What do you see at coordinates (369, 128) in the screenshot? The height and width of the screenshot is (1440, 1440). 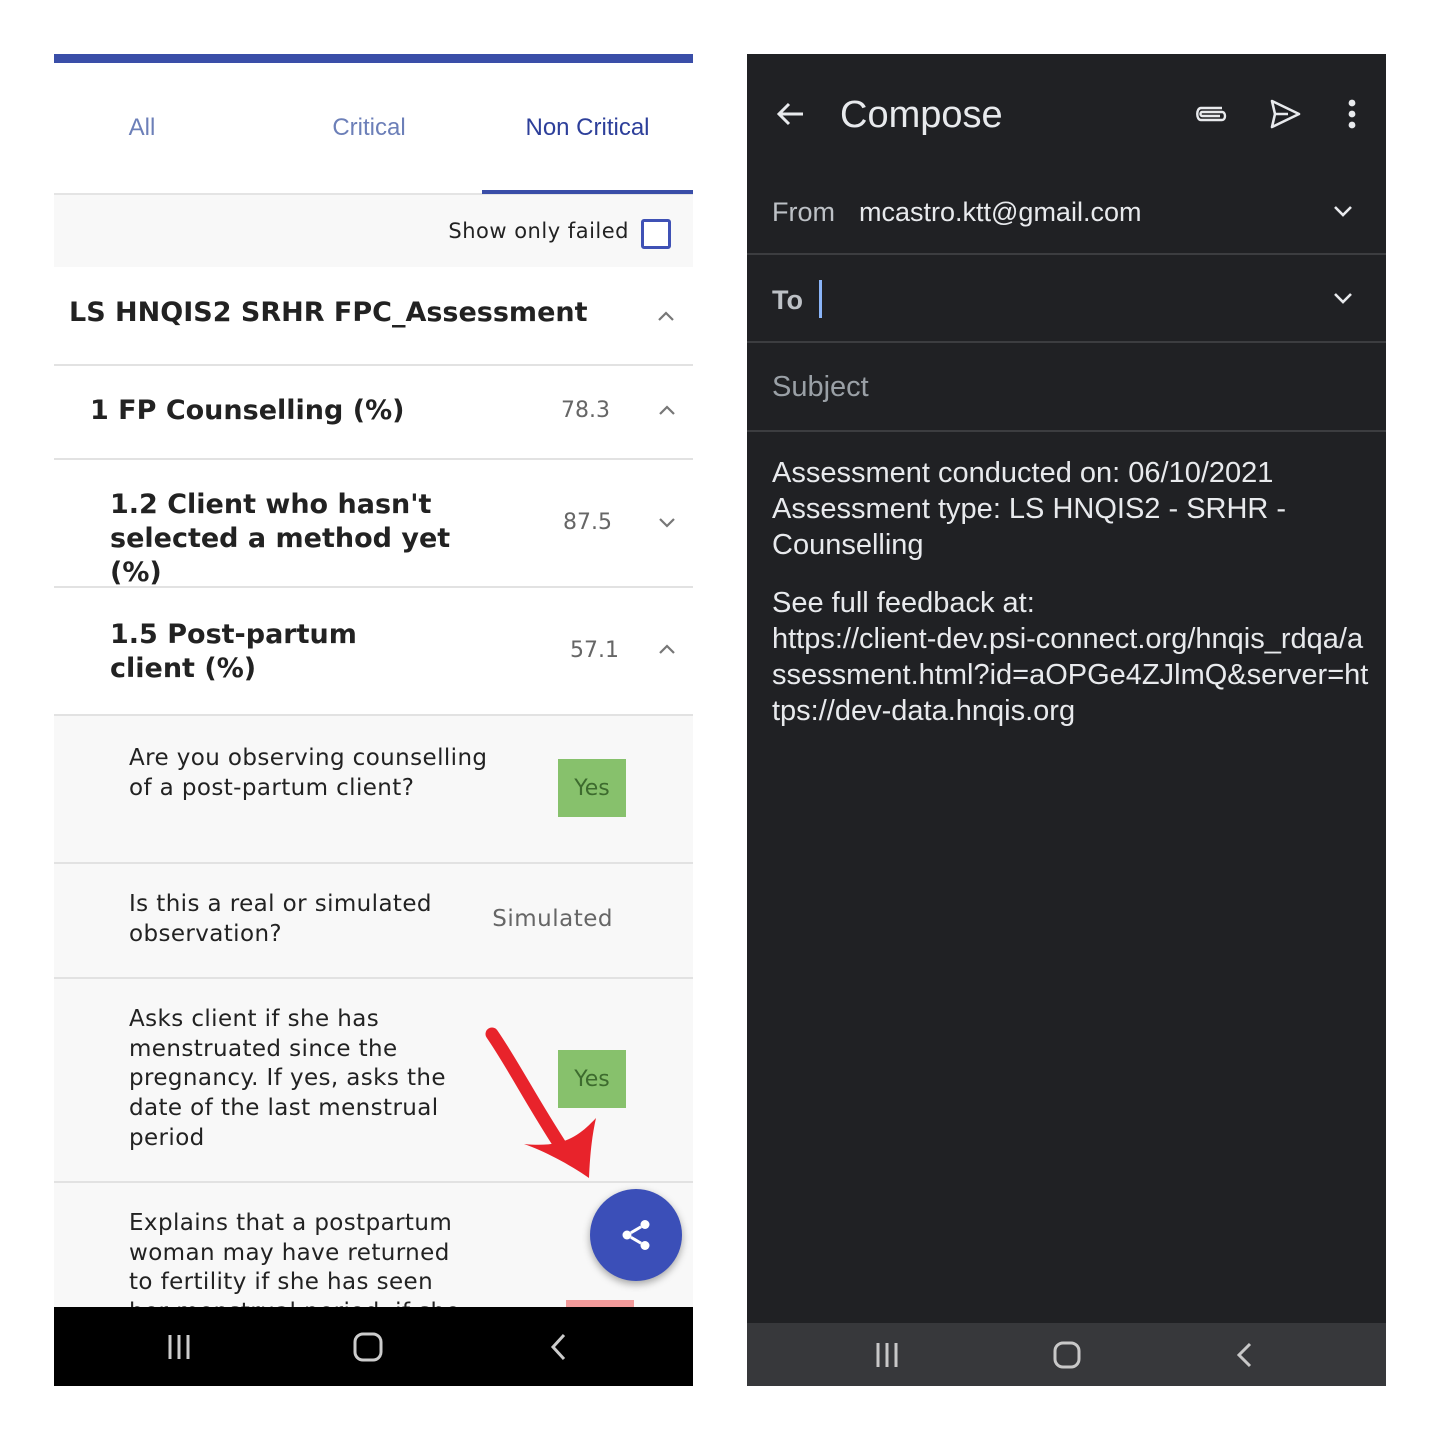 I see `tab-critical: Critical` at bounding box center [369, 128].